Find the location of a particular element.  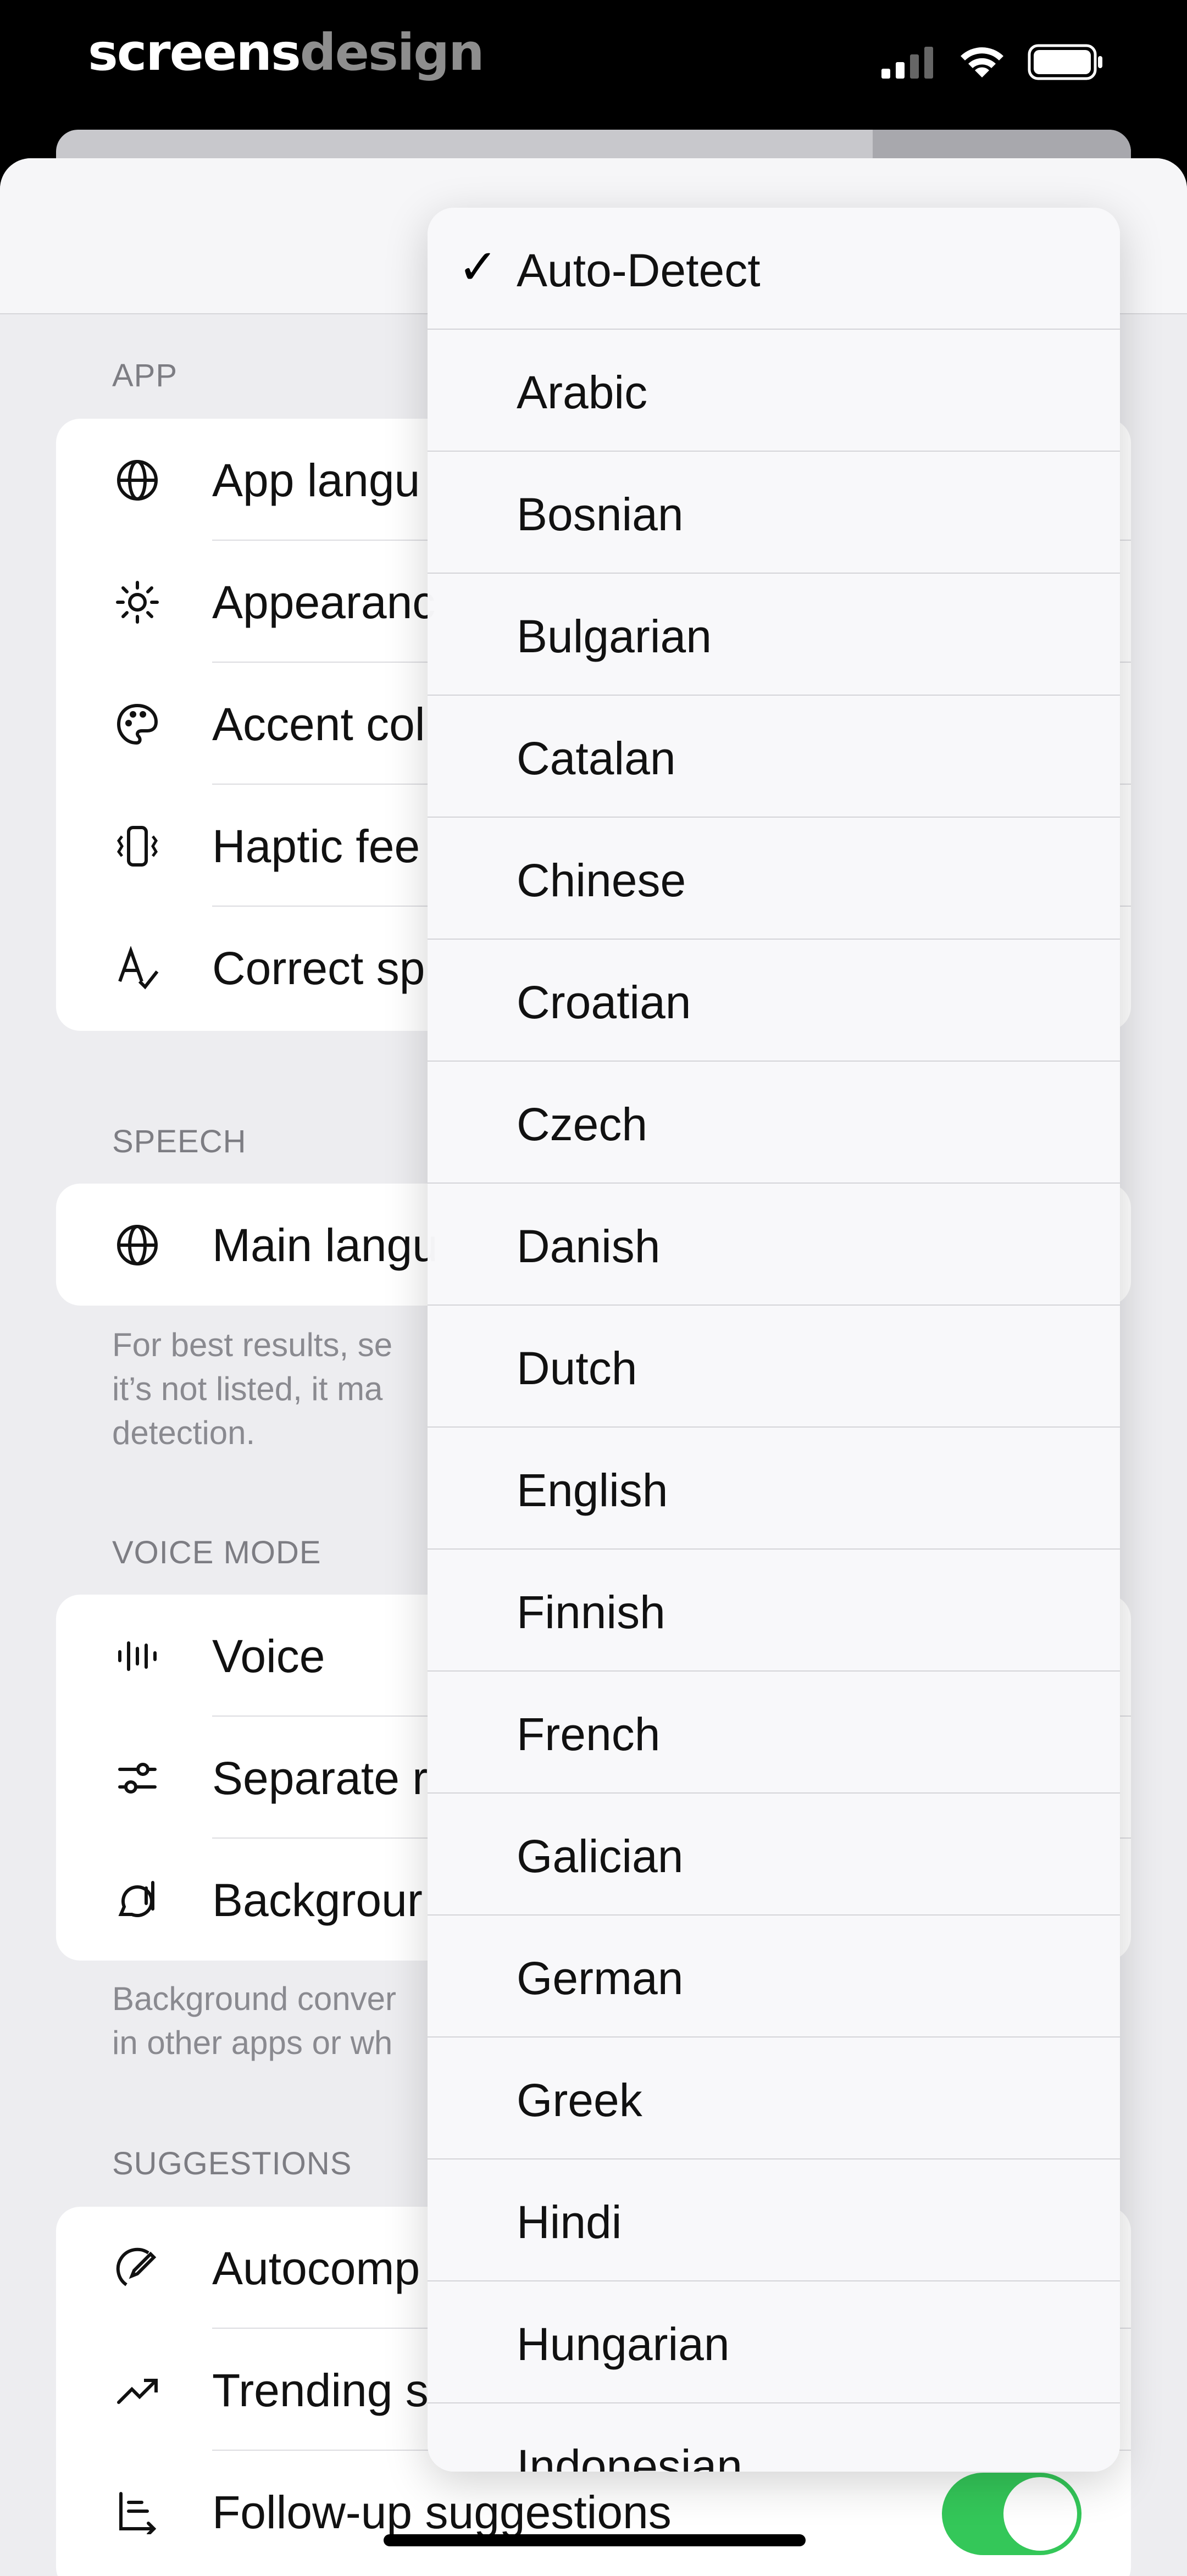

brand-part-1: screens is located at coordinates (194, 52).